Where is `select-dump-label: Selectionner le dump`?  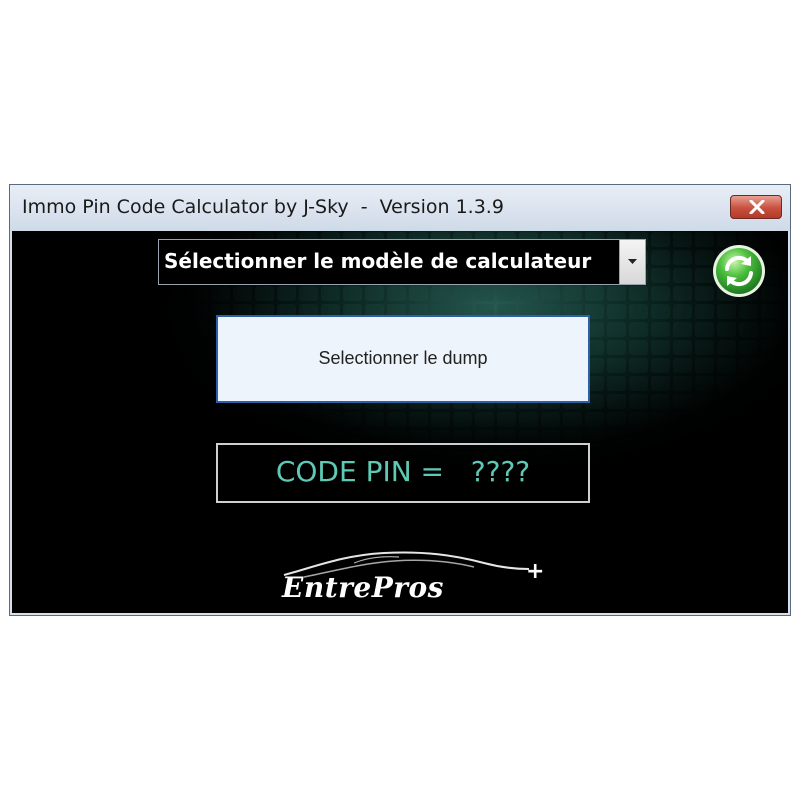
select-dump-label: Selectionner le dump is located at coordinates (403, 358).